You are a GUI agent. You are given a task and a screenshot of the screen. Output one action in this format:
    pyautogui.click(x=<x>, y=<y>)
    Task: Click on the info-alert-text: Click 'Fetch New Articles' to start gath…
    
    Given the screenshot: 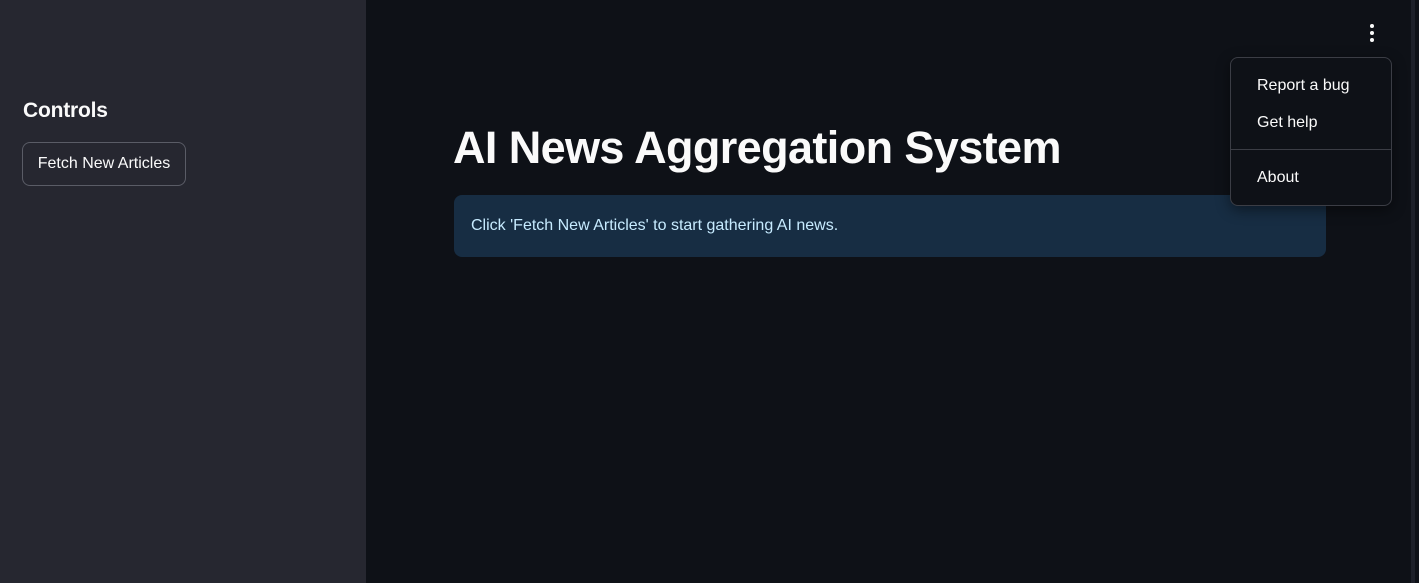 What is the action you would take?
    pyautogui.click(x=655, y=225)
    